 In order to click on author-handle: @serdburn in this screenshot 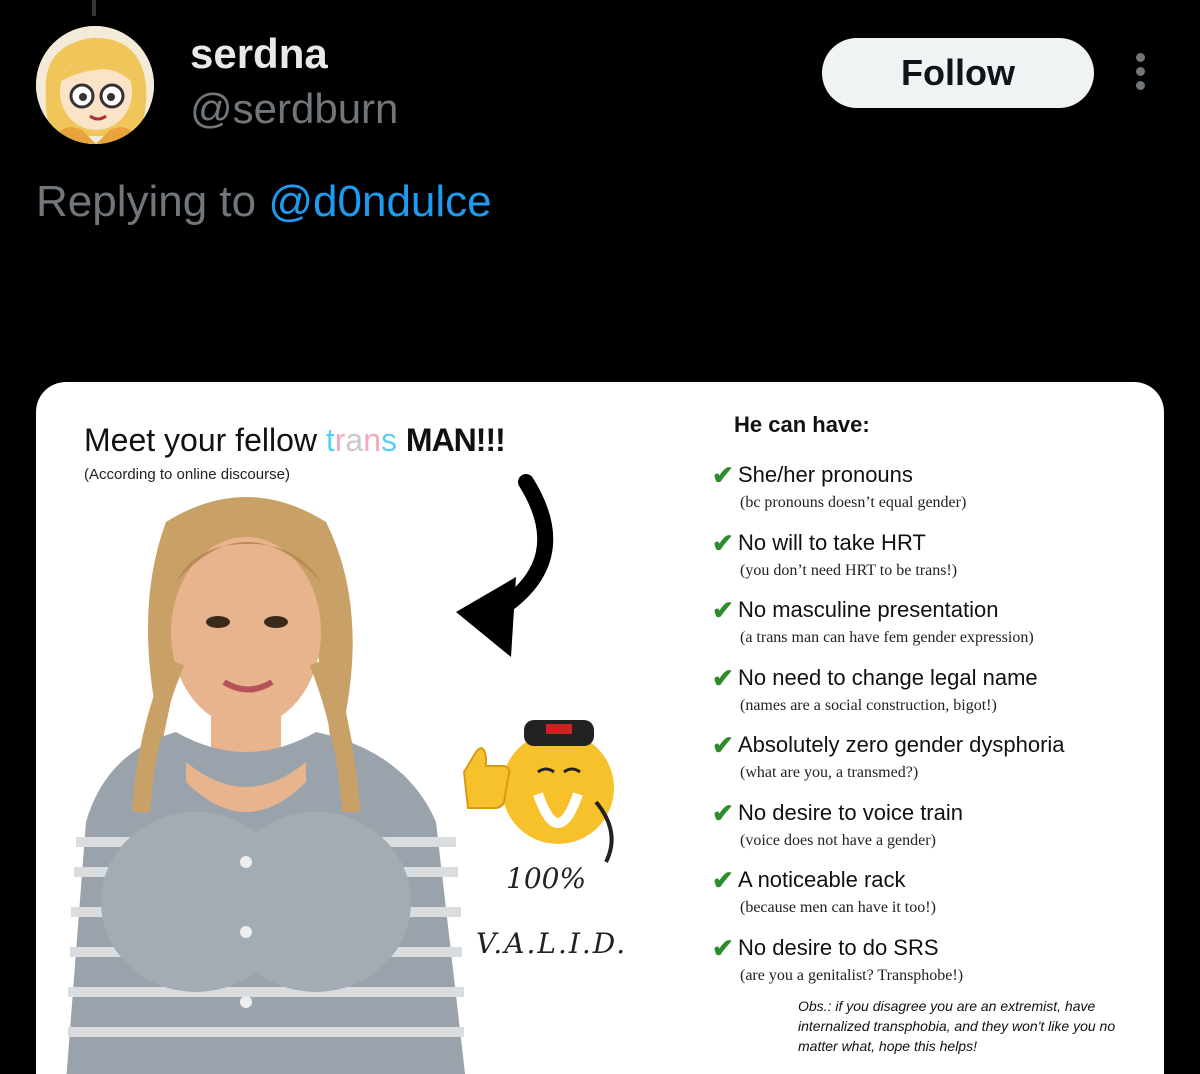, I will do `click(294, 109)`.